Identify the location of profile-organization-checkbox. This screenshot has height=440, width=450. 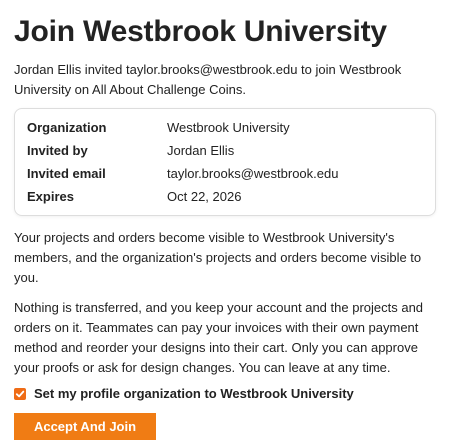
(20, 393).